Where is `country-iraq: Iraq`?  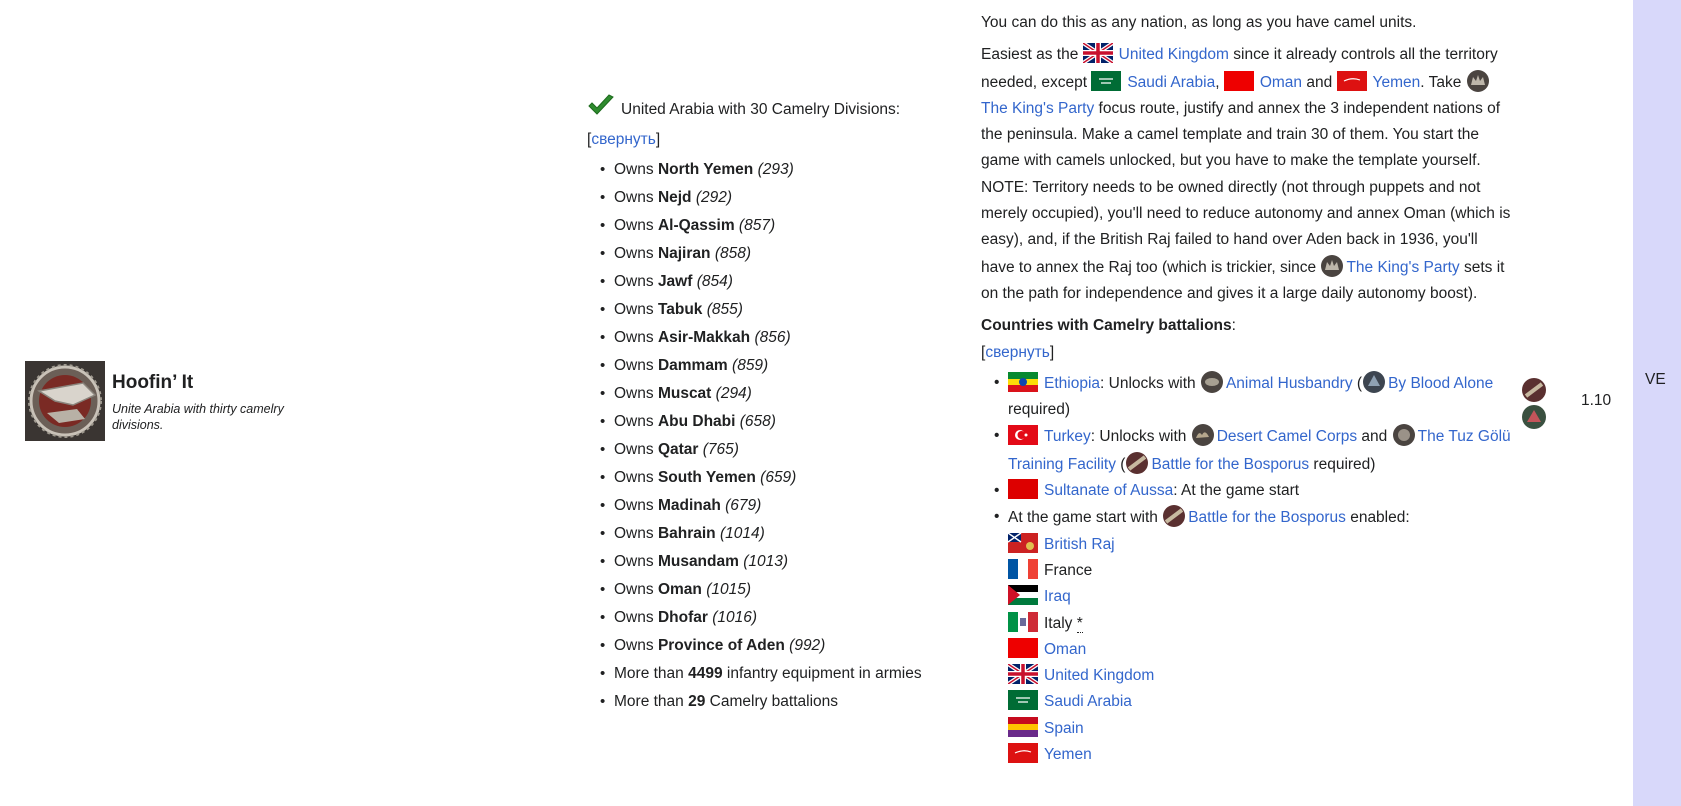
country-iraq: Iraq is located at coordinates (1259, 597).